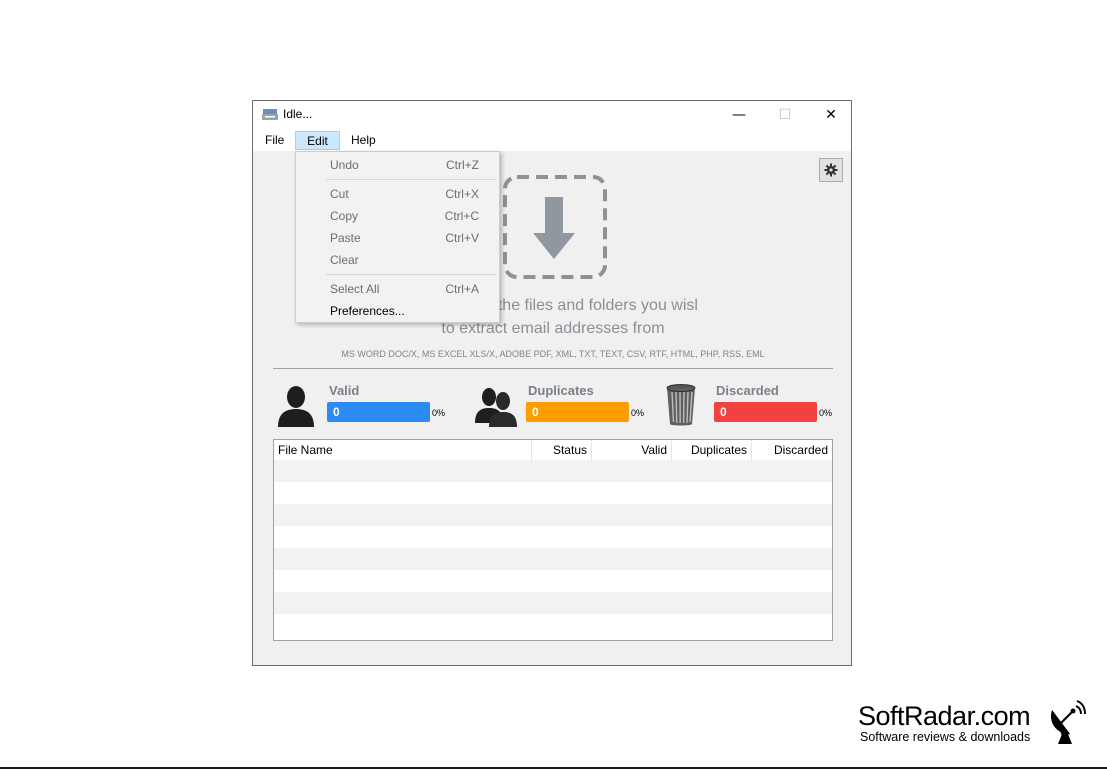  Describe the element at coordinates (462, 194) in the screenshot. I see `cut-shortcut: Ctrl+X` at that location.